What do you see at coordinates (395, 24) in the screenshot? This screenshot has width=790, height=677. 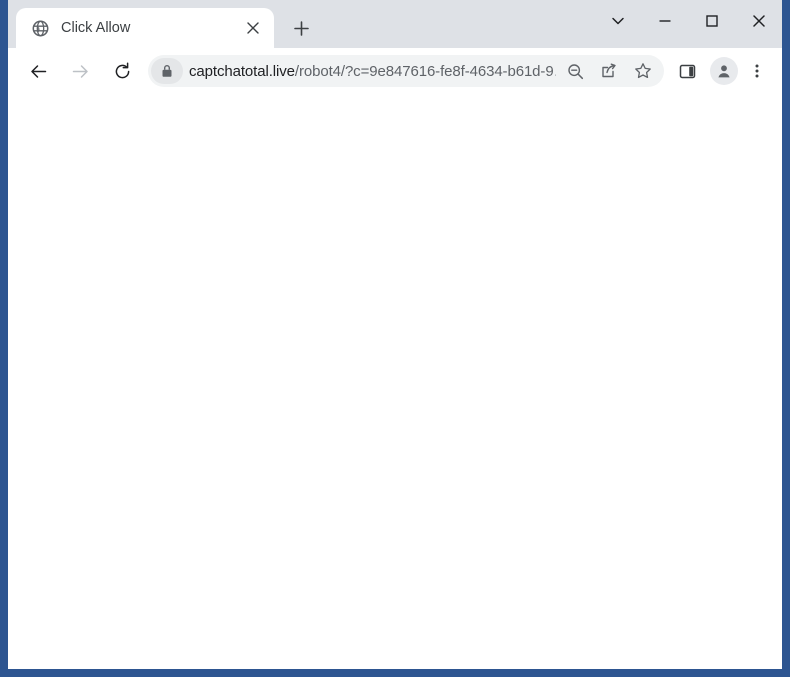 I see `tab-strip: Click Allow` at bounding box center [395, 24].